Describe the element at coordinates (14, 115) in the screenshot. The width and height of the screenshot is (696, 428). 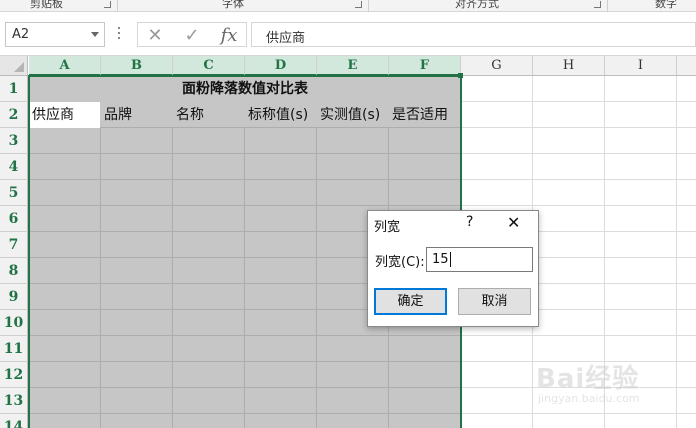
I see `row-header-2: 2` at that location.